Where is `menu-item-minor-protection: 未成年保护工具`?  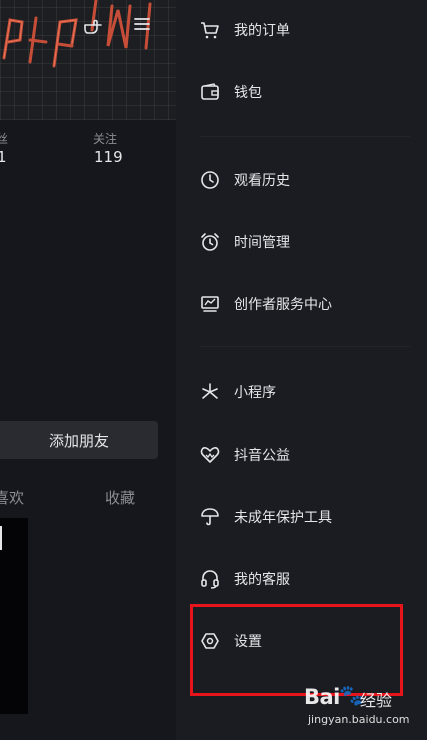 menu-item-minor-protection: 未成年保护工具 is located at coordinates (301, 517).